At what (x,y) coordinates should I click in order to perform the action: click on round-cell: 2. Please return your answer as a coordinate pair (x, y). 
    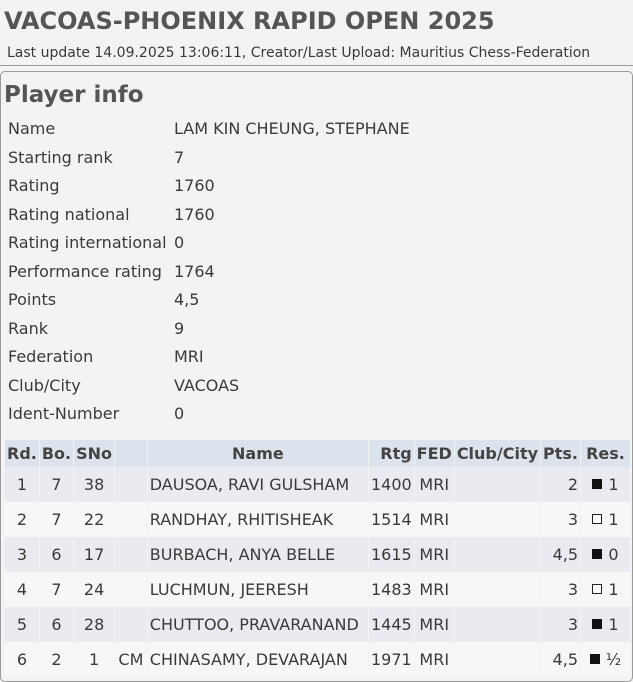
    Looking at the image, I should click on (22, 519).